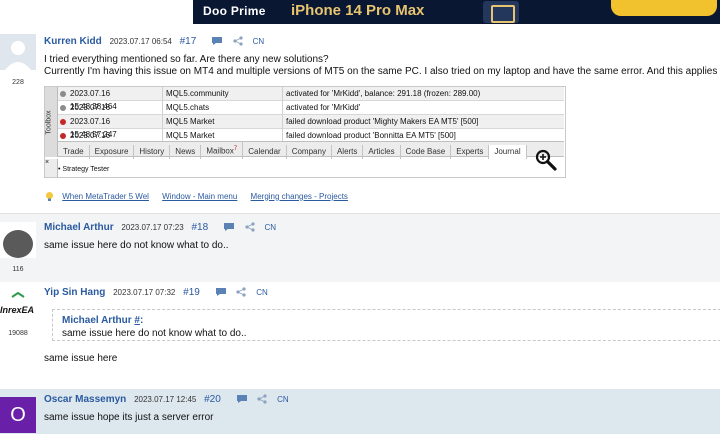 The image size is (720, 434). Describe the element at coordinates (18, 52) in the screenshot. I see `default-avatar-icon` at that location.